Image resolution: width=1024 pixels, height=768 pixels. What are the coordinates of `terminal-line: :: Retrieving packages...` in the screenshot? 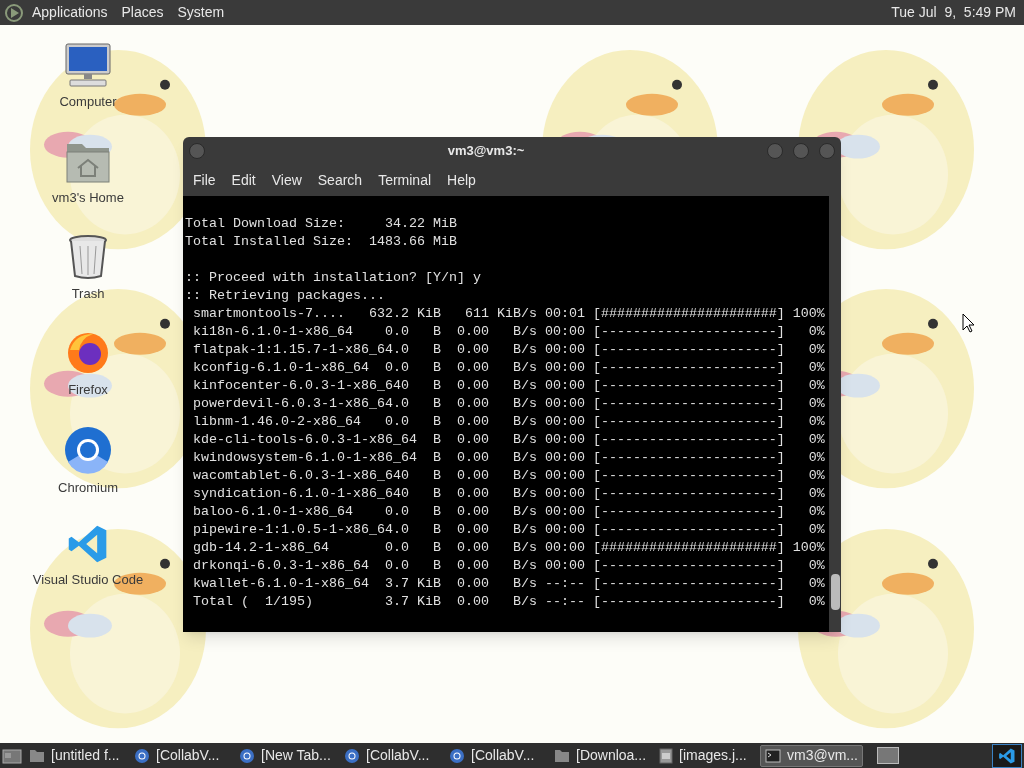 It's located at (285, 296).